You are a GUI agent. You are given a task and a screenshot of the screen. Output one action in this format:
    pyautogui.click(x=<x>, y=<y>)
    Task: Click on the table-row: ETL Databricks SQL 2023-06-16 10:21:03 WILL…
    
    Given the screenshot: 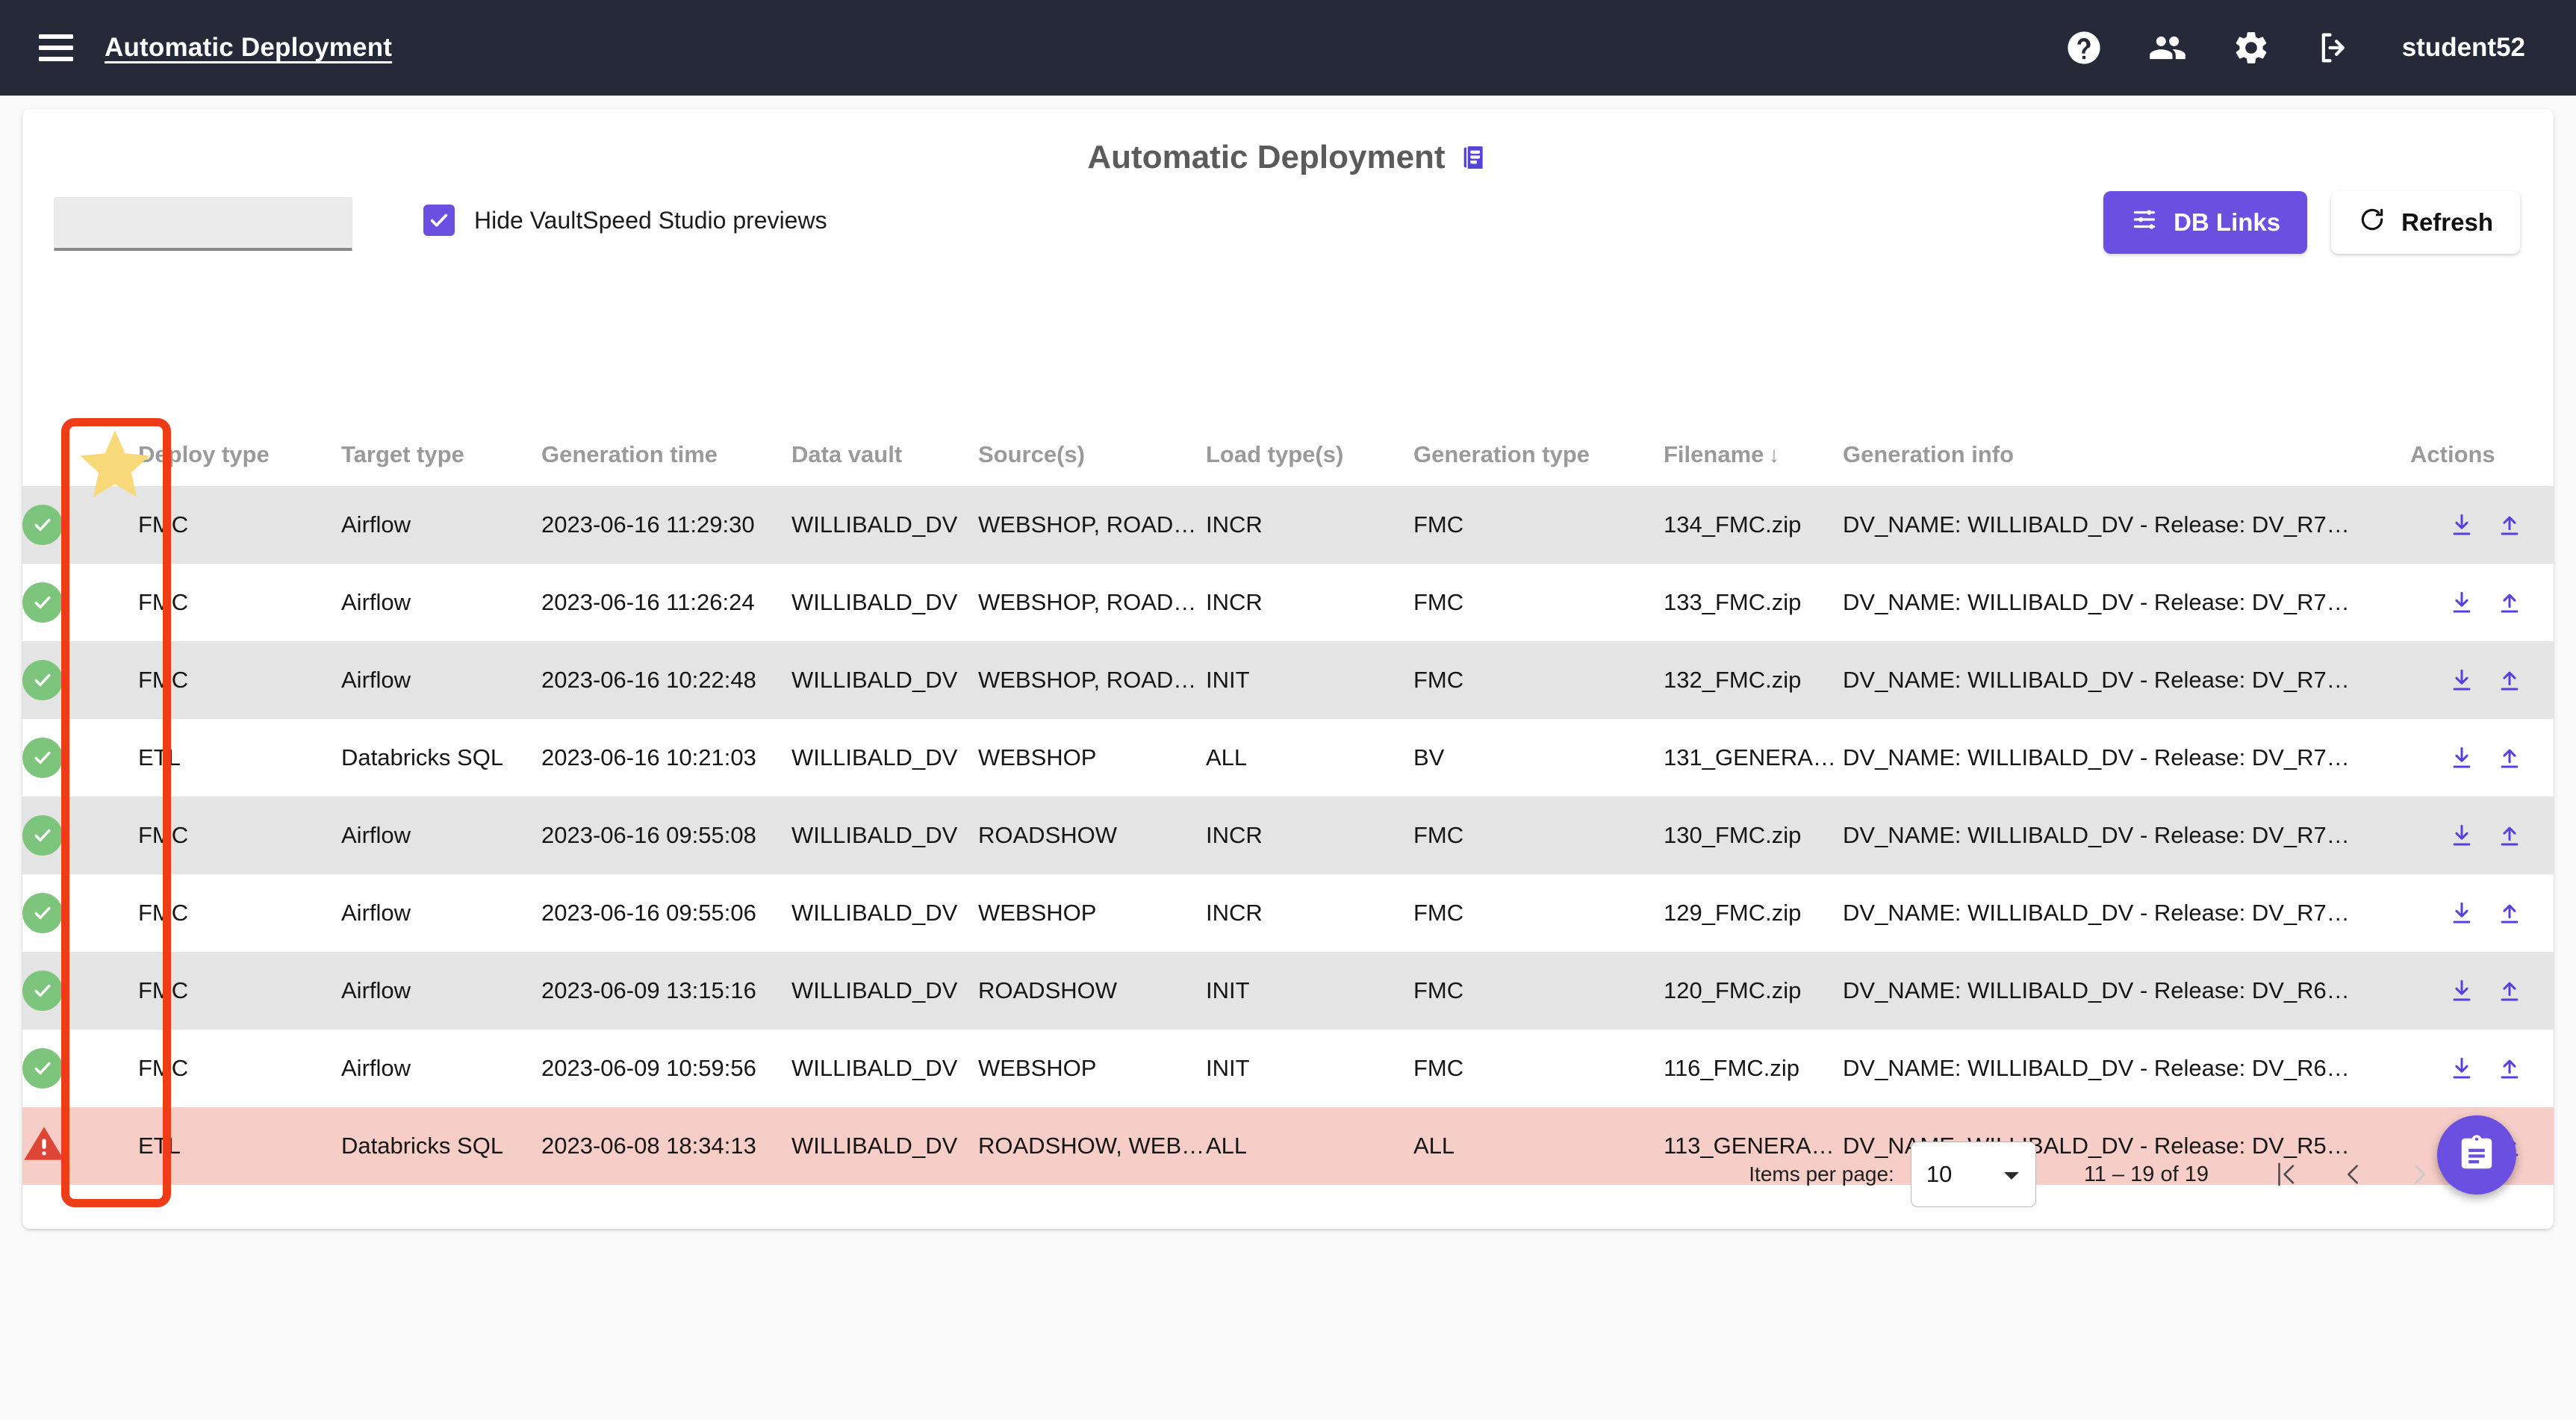 What is the action you would take?
    pyautogui.click(x=1288, y=758)
    